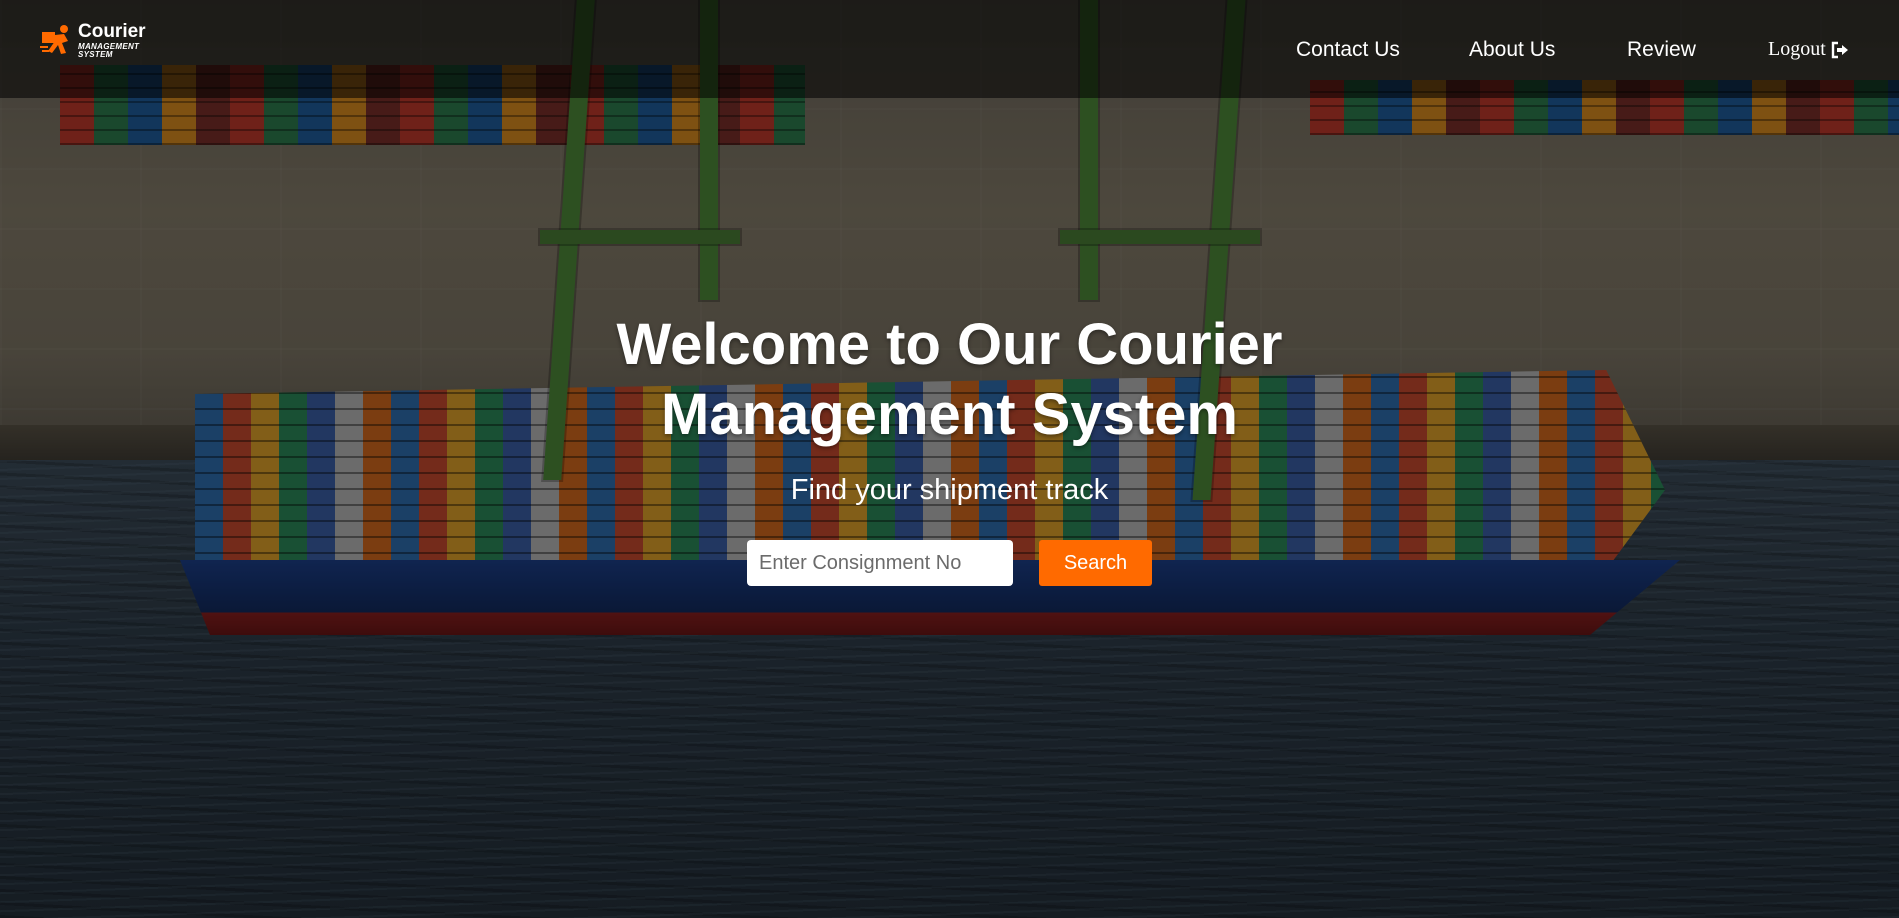 This screenshot has height=918, width=1899. Describe the element at coordinates (1661, 50) in the screenshot. I see `nav-review: Review` at that location.